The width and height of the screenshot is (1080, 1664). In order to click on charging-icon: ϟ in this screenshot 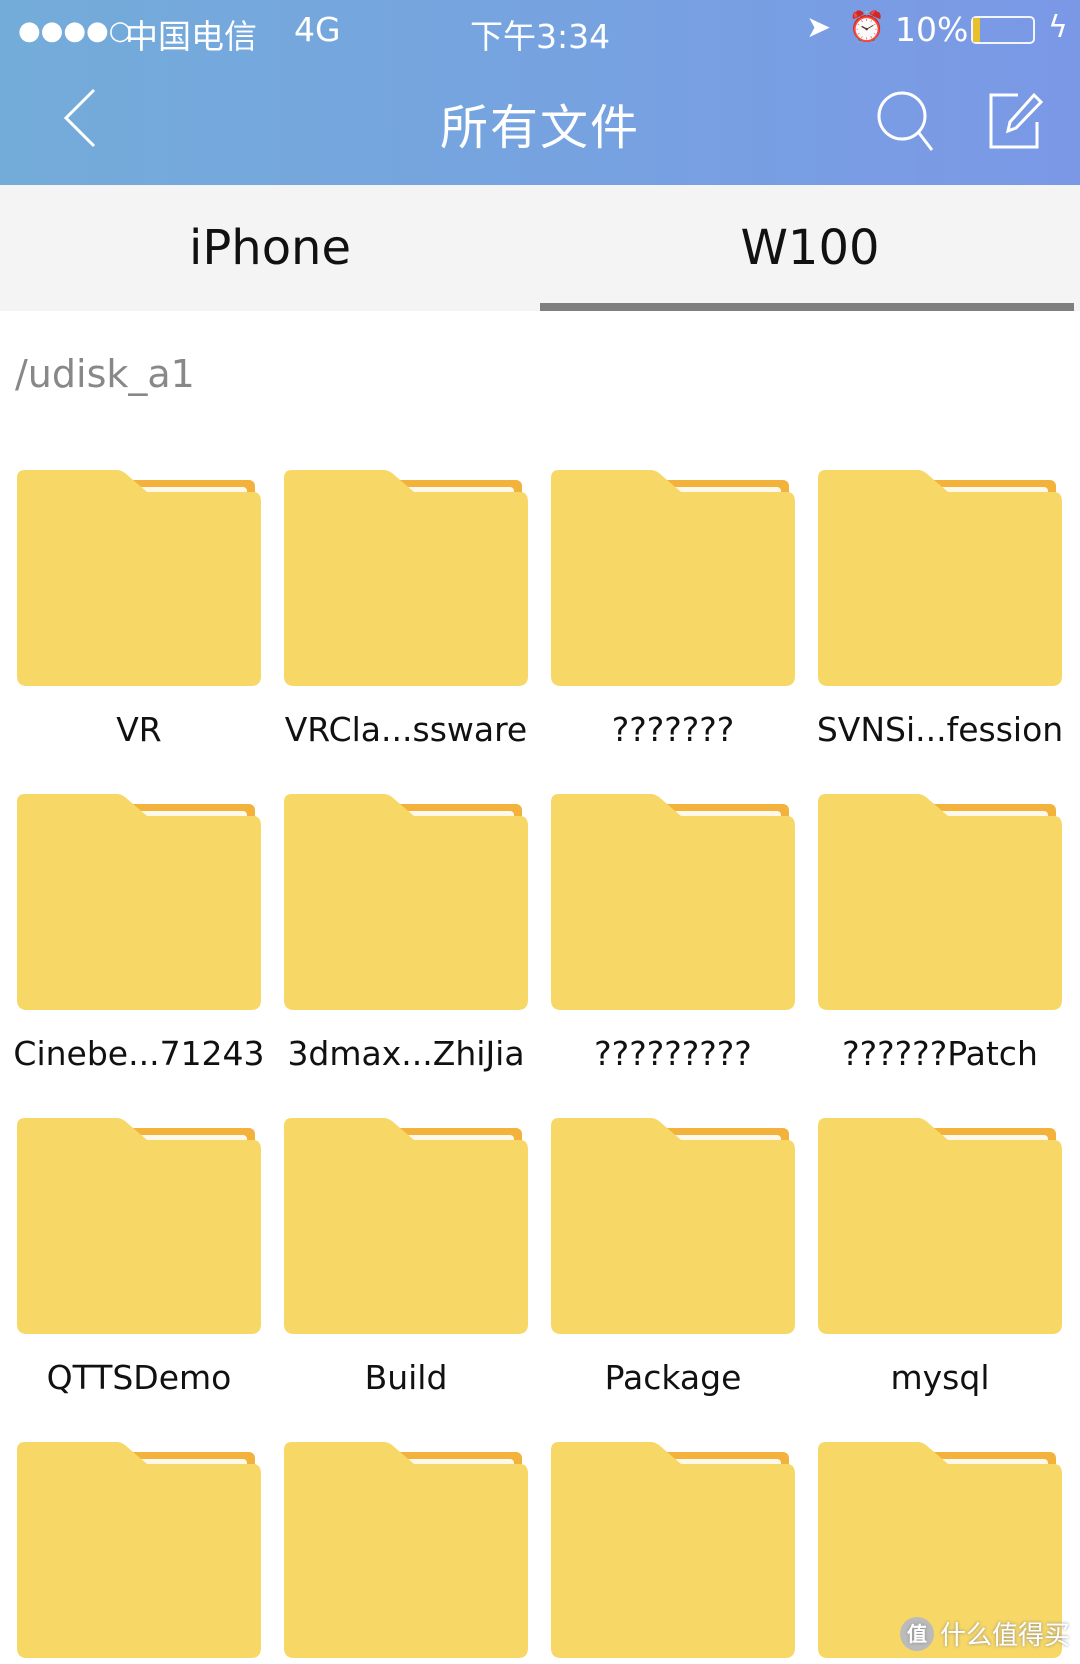, I will do `click(1058, 27)`.